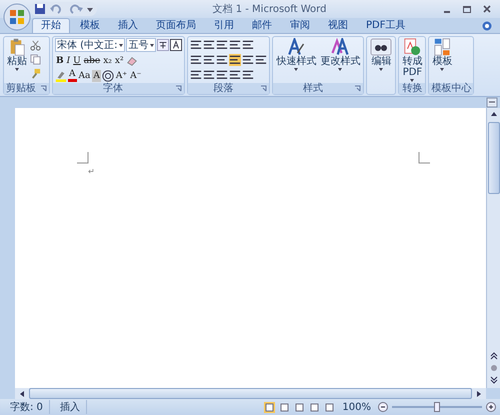 The width and height of the screenshot is (500, 415). What do you see at coordinates (113, 88) in the screenshot?
I see `group-label: 字体` at bounding box center [113, 88].